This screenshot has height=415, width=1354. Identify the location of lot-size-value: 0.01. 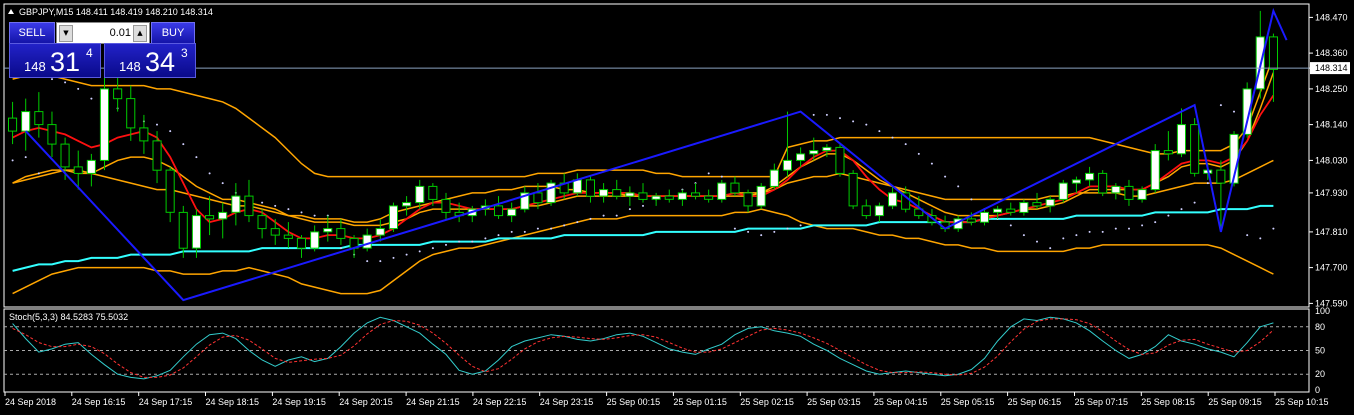
(103, 33).